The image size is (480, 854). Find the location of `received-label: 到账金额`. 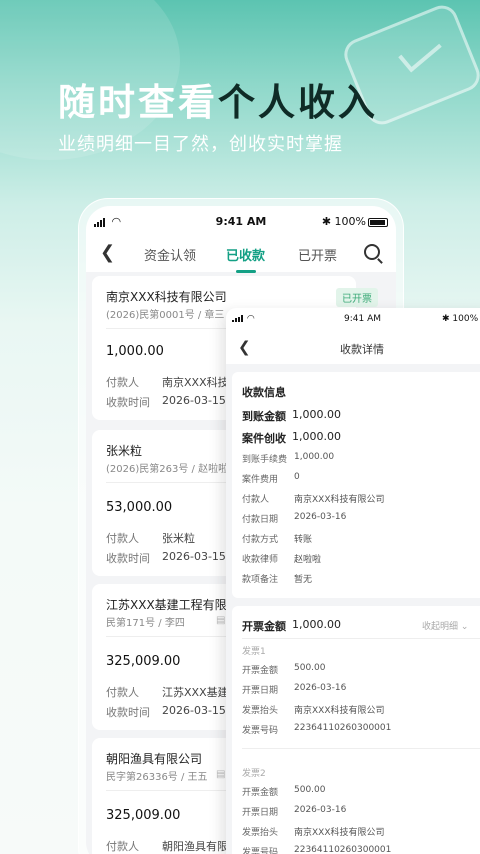

received-label: 到账金额 is located at coordinates (264, 416).